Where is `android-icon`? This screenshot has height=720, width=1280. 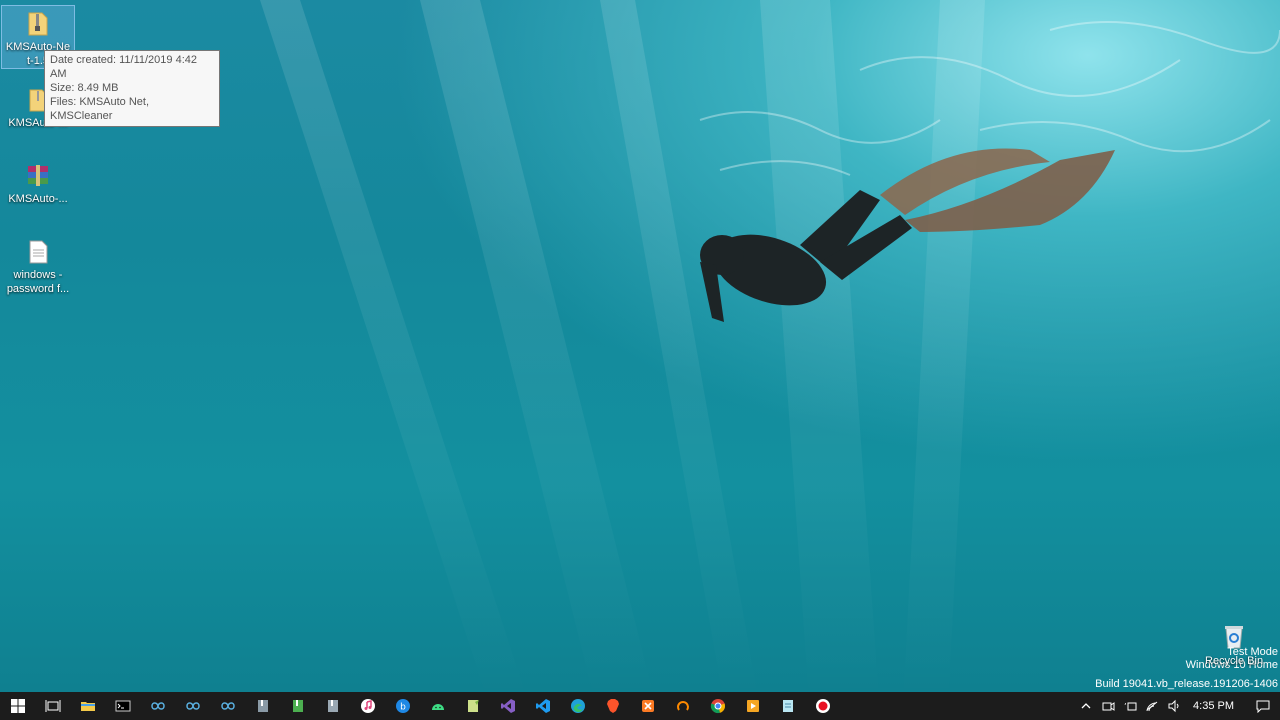
android-icon is located at coordinates (437, 707).